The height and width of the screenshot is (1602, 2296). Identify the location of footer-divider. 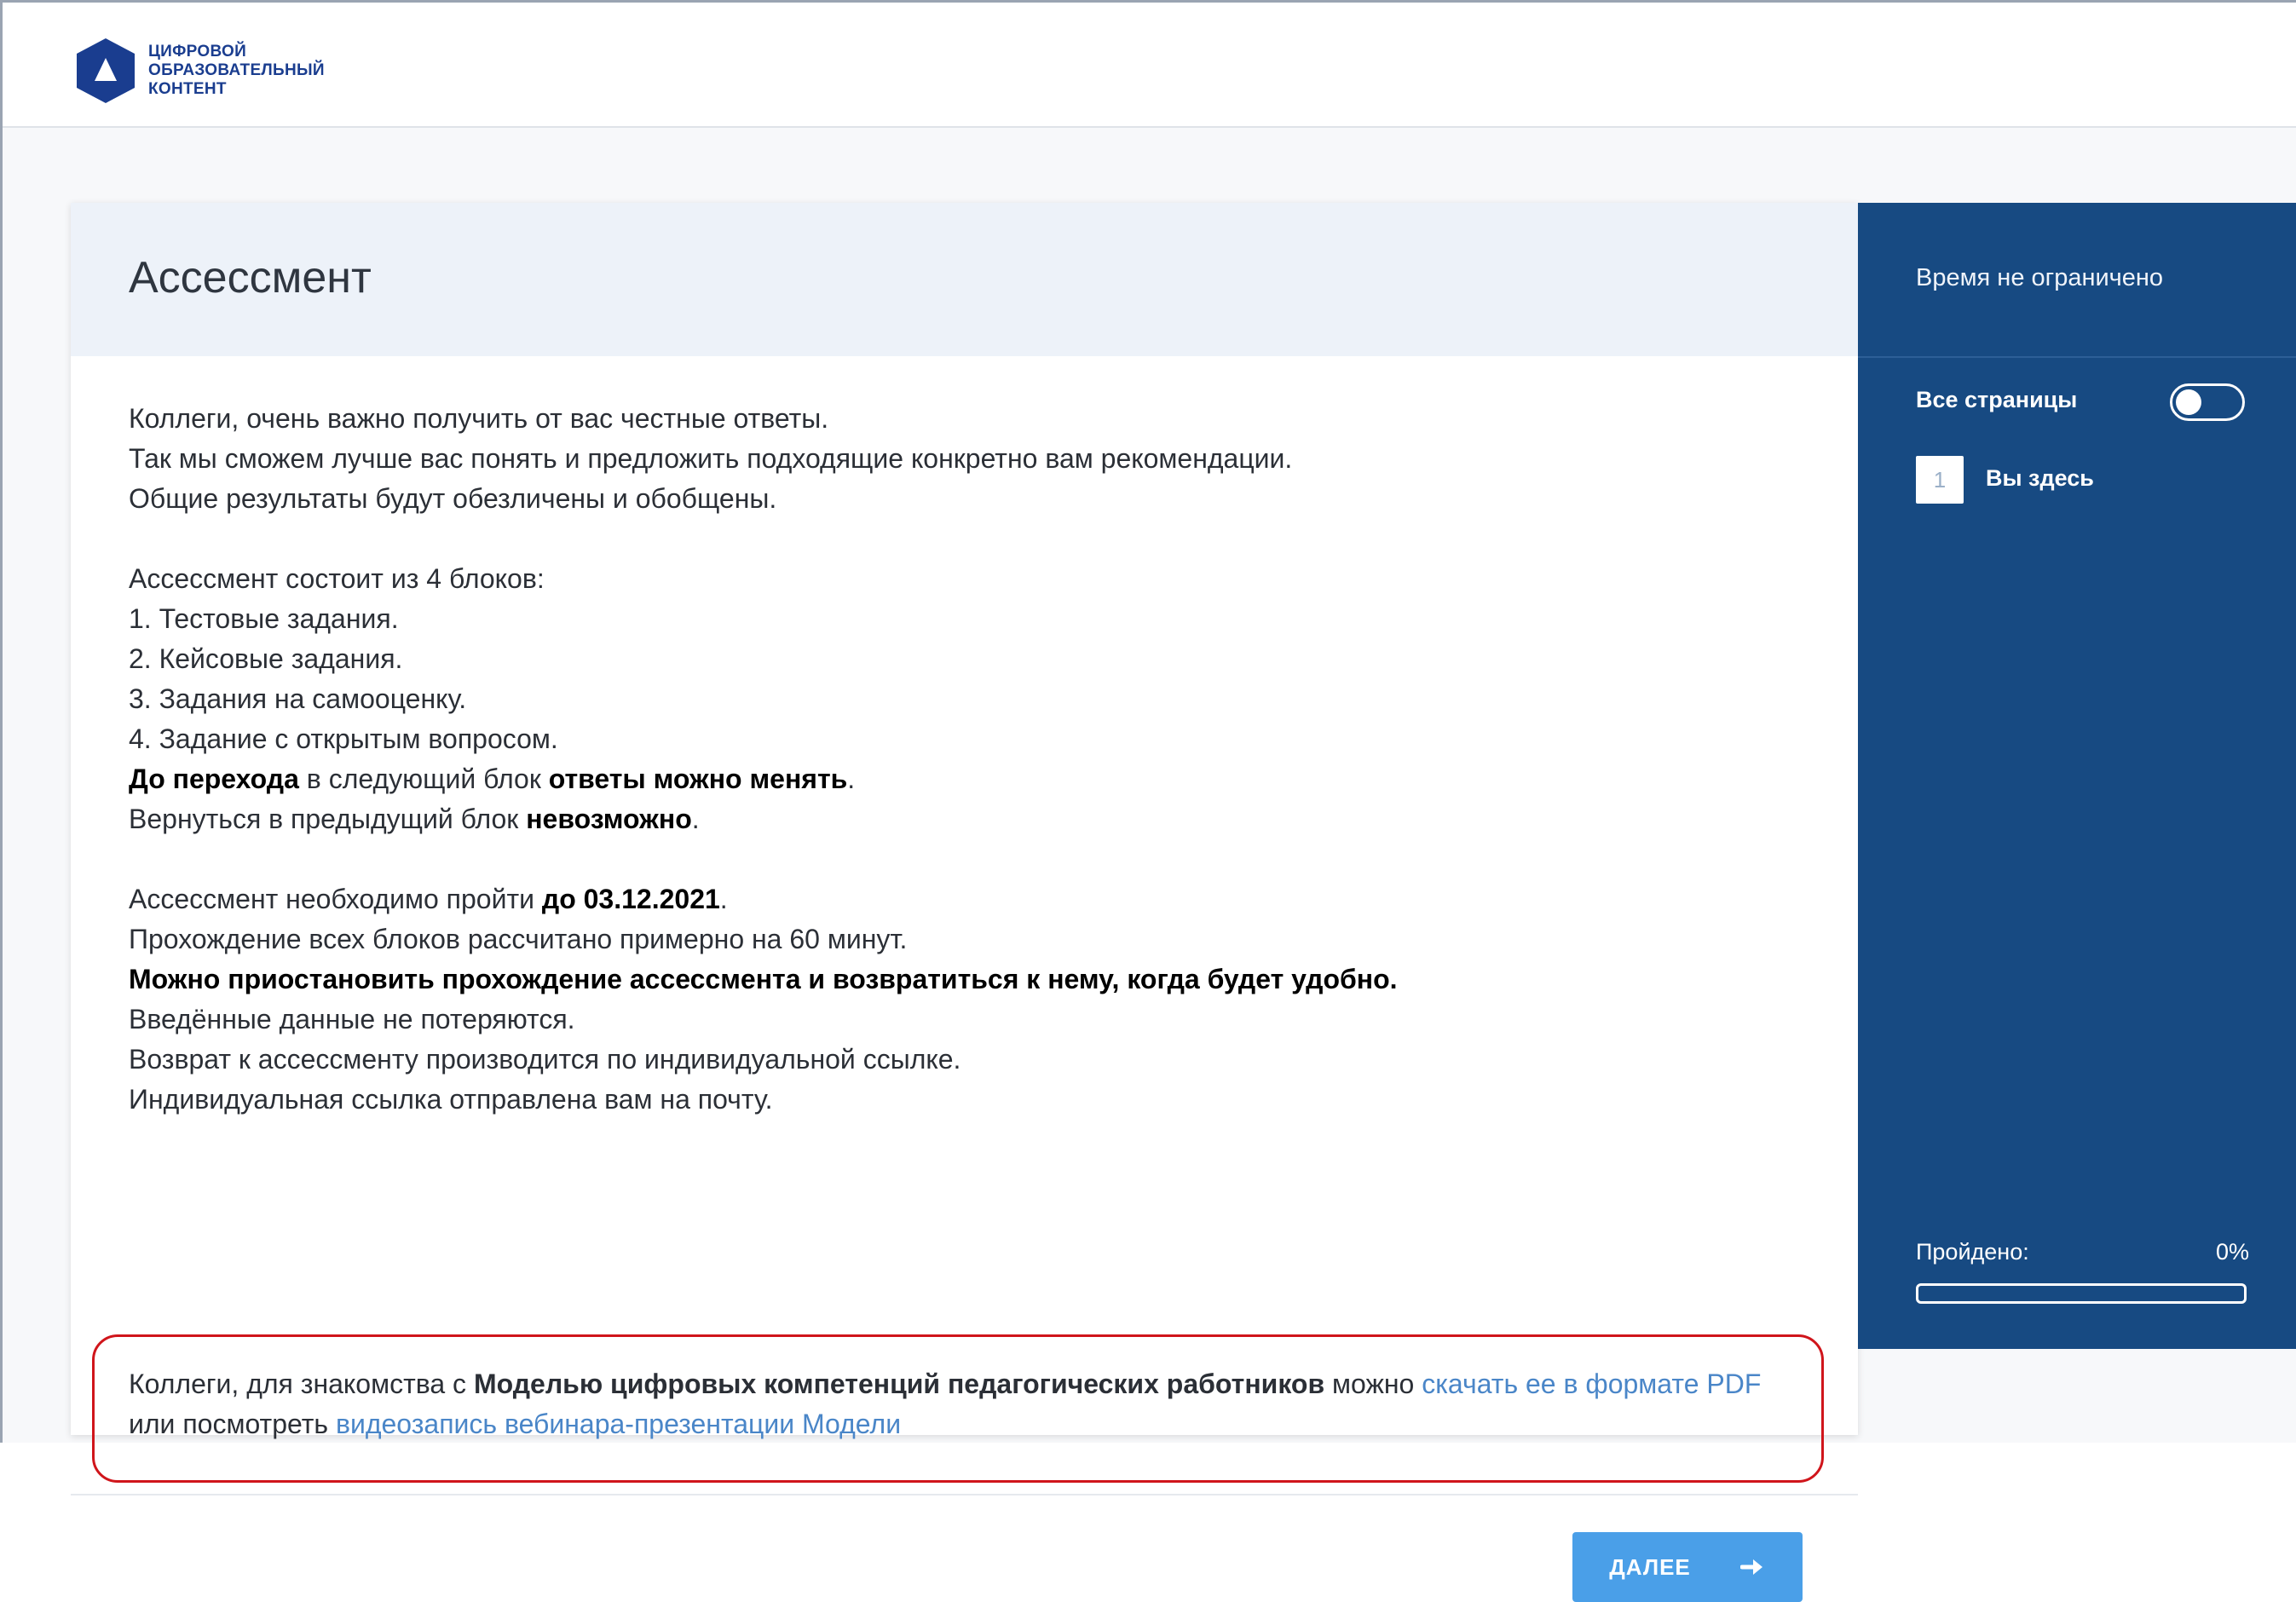
(964, 1494).